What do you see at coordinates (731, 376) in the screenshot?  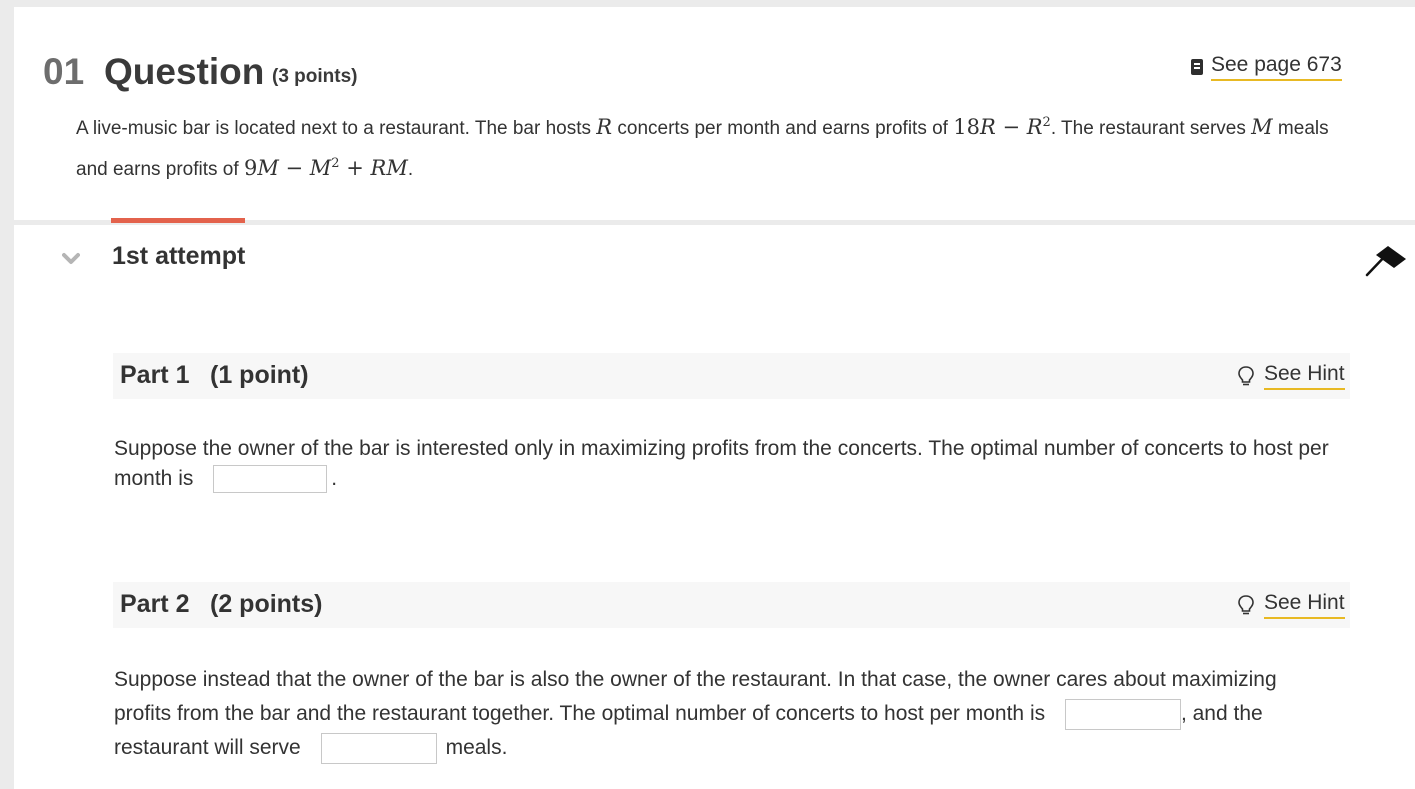 I see `part1-header: Part 1 (1 point)` at bounding box center [731, 376].